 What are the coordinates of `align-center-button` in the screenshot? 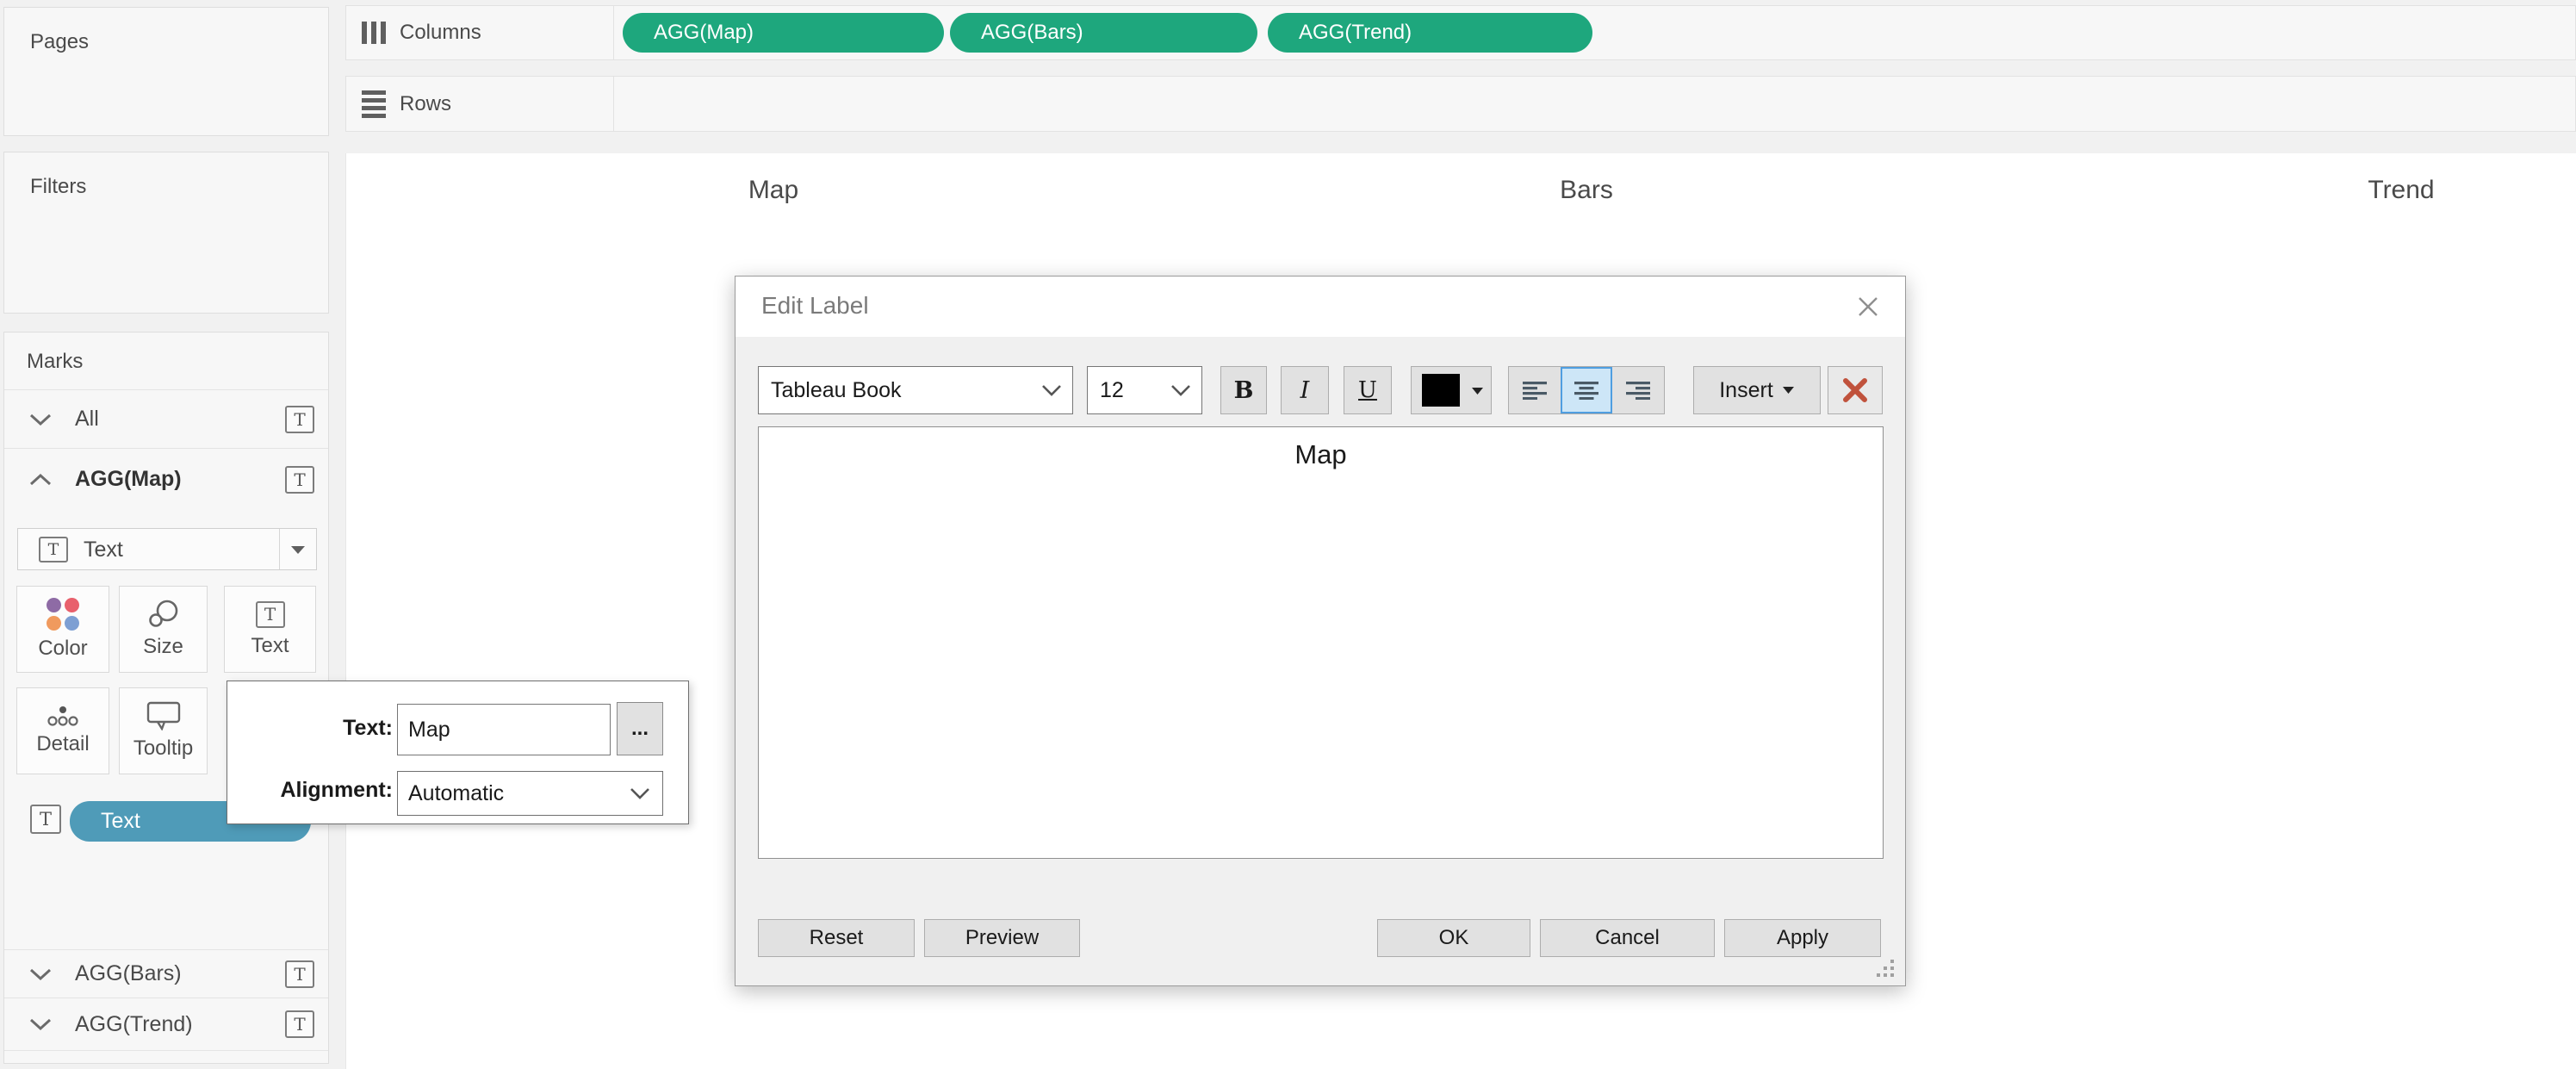 It's located at (1586, 390).